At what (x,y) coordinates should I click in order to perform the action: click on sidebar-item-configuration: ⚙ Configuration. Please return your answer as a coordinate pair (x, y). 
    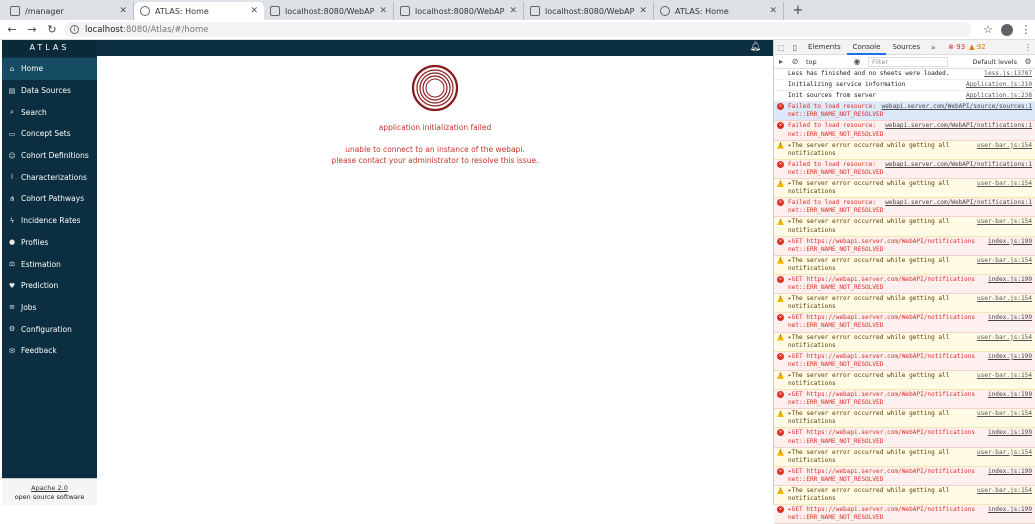
    Looking at the image, I should click on (49, 329).